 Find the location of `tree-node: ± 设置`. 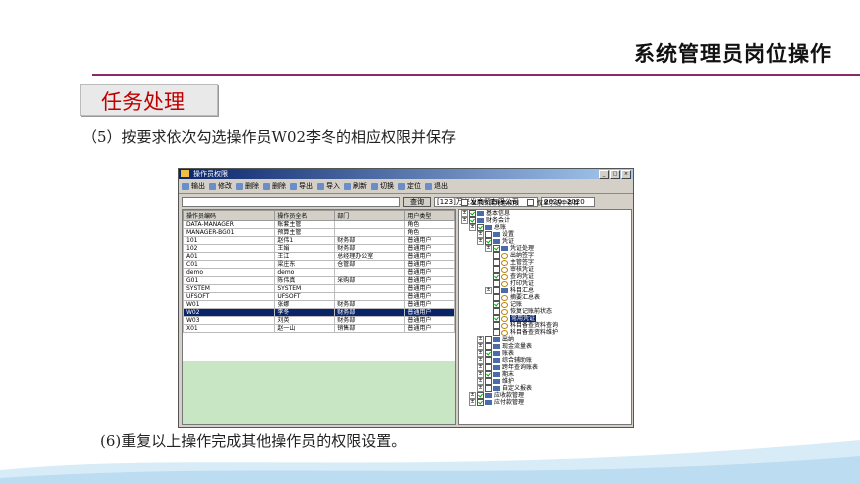

tree-node: ± 设置 is located at coordinates (545, 234).